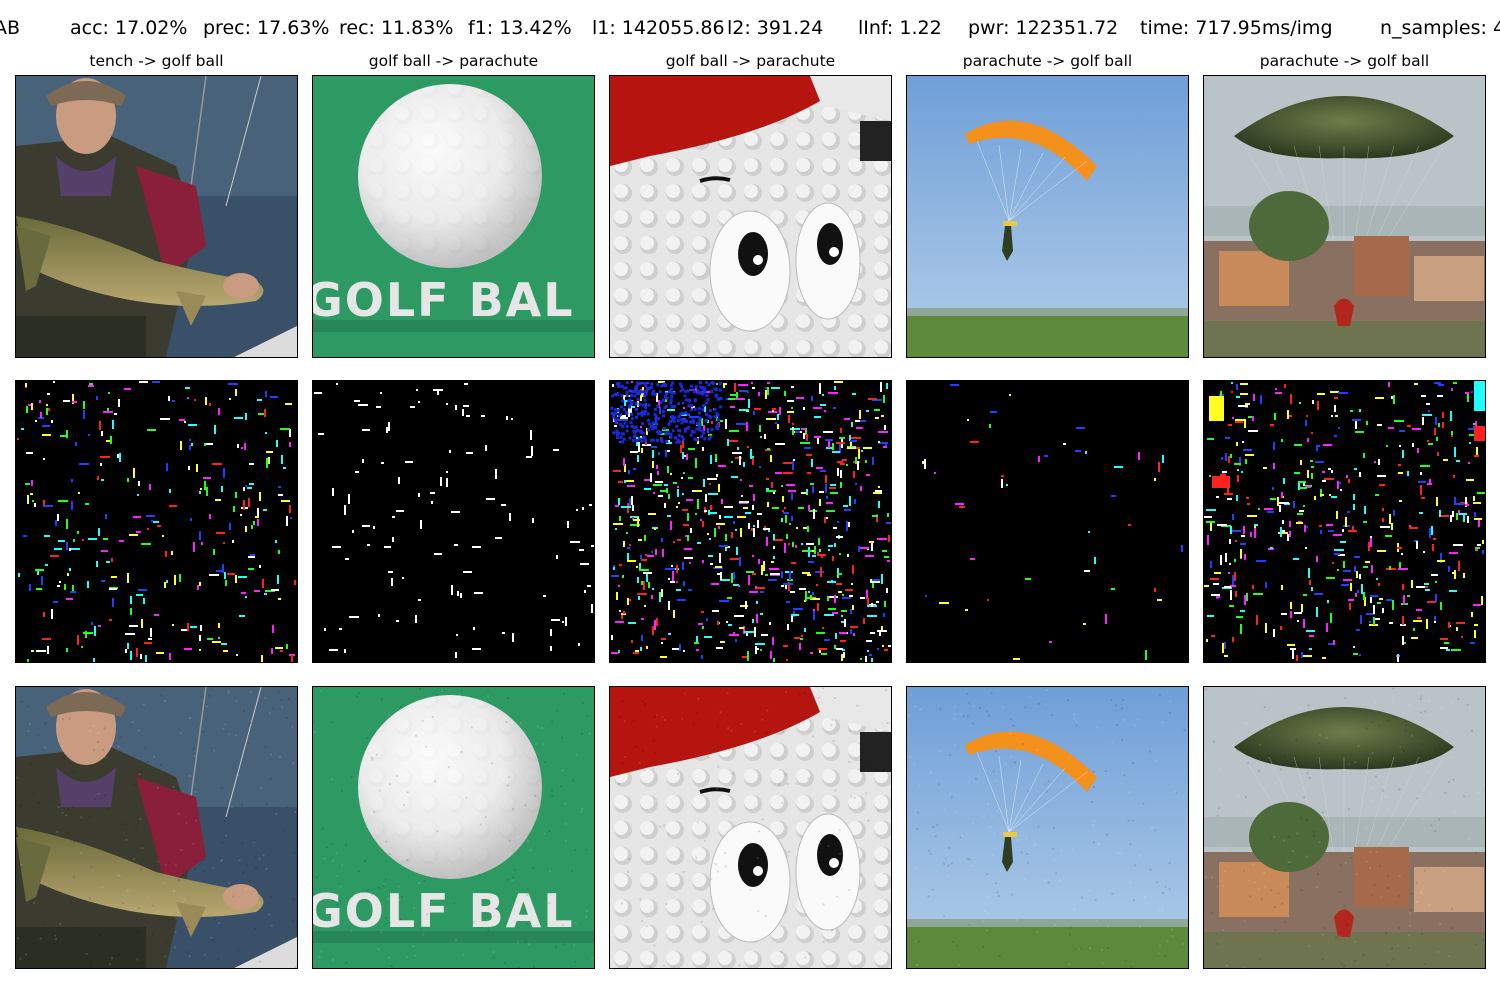 This screenshot has width=1500, height=1000. I want to click on metric-linf: lInf: 1.22, so click(900, 28).